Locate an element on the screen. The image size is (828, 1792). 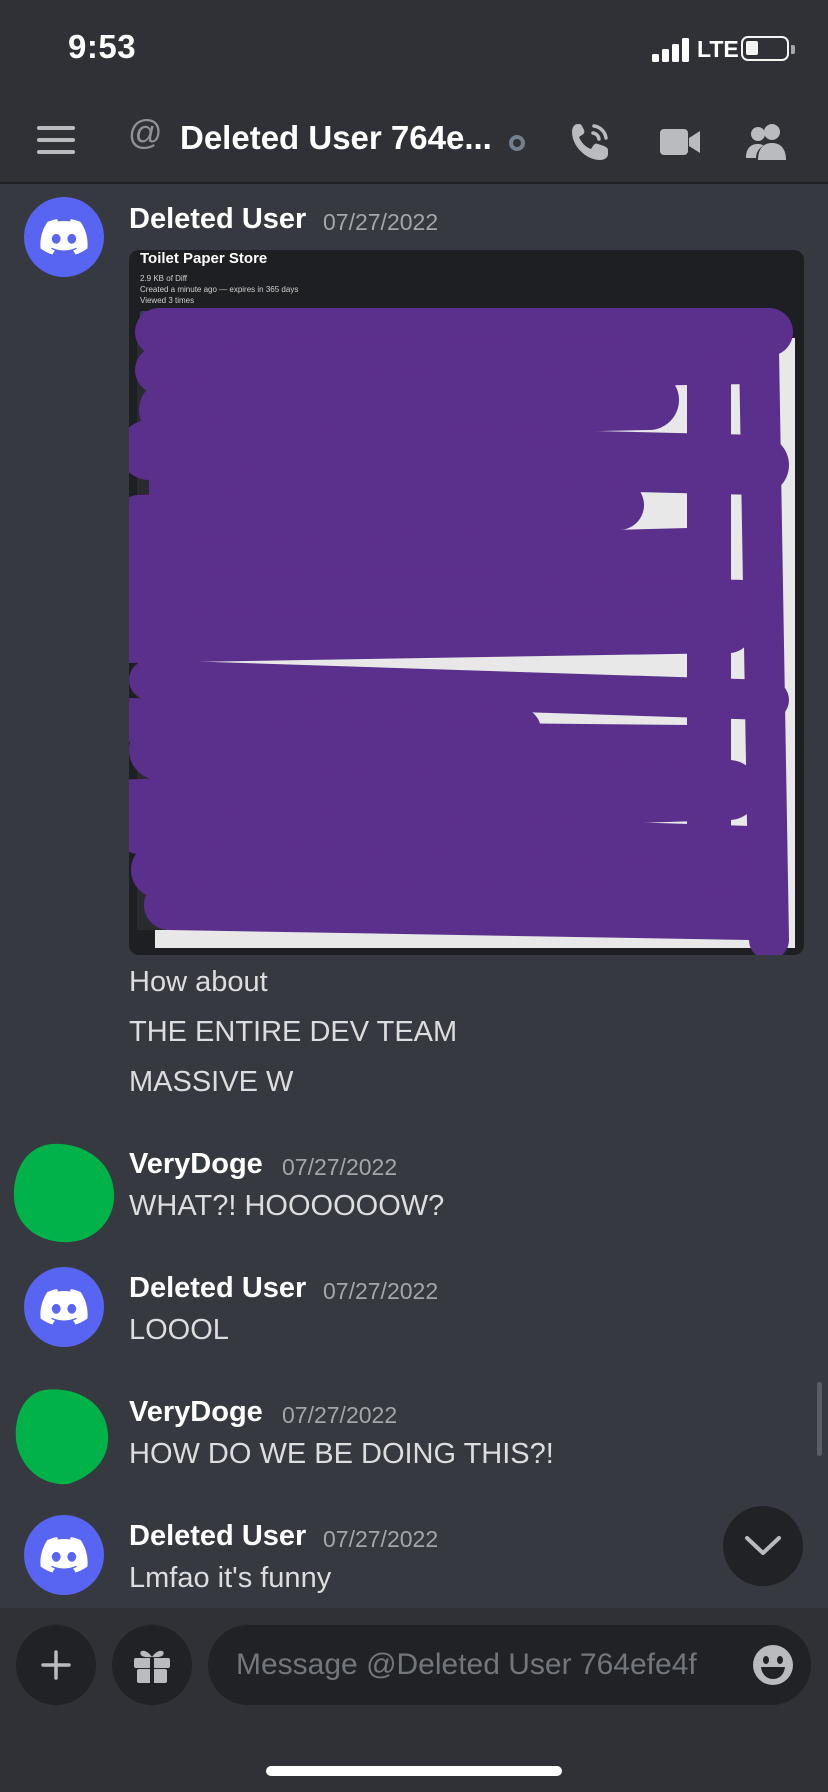
menu-icon is located at coordinates (56, 140).